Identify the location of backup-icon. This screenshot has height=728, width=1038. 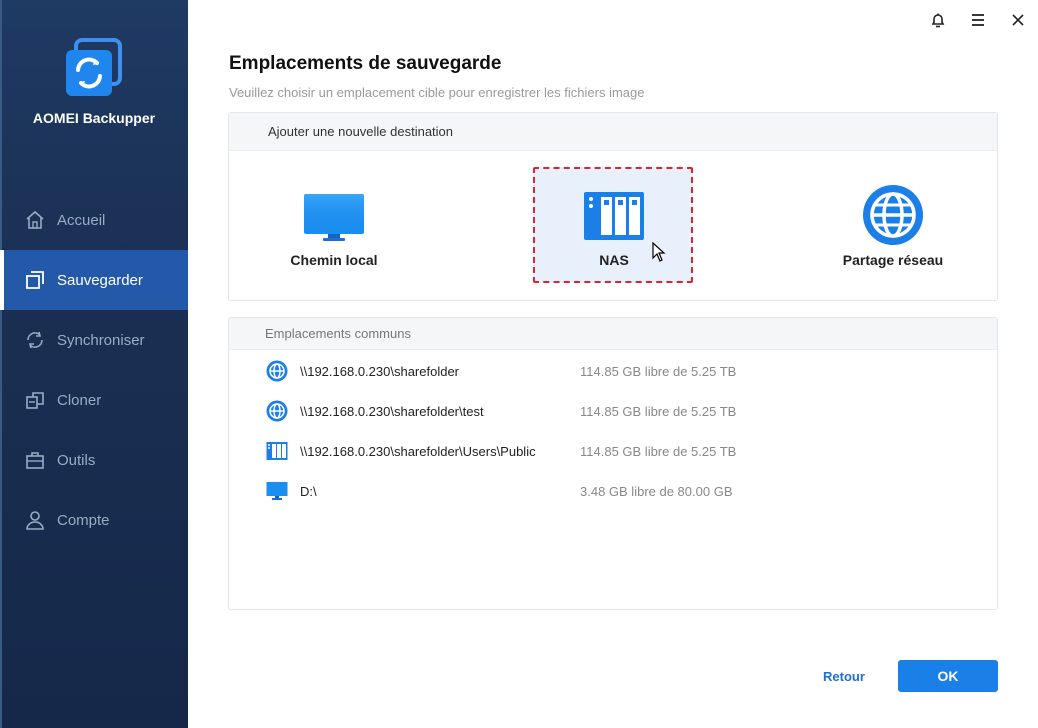
(35, 280).